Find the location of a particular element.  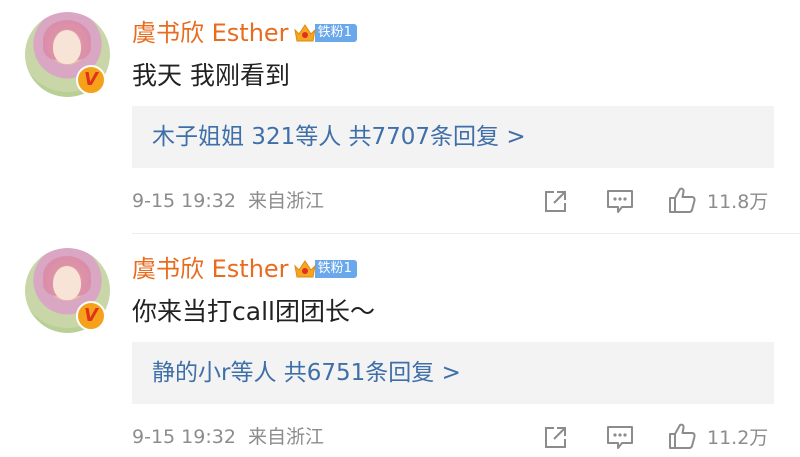

reply-summary-box: 静的小r等人 共6751条回复 > is located at coordinates (453, 373).